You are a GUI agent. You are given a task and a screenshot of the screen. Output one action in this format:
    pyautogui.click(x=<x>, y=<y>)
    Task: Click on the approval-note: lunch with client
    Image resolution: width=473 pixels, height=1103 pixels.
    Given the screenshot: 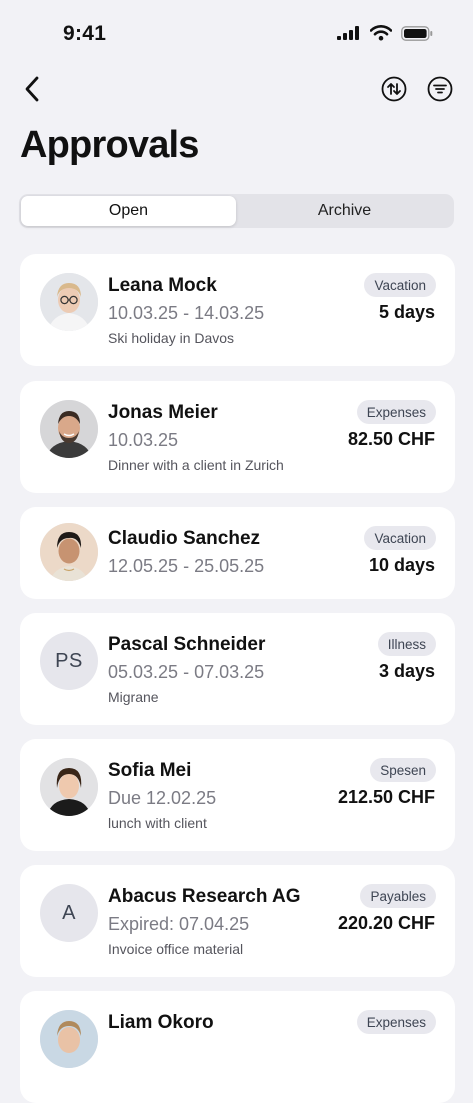 What is the action you would take?
    pyautogui.click(x=157, y=823)
    